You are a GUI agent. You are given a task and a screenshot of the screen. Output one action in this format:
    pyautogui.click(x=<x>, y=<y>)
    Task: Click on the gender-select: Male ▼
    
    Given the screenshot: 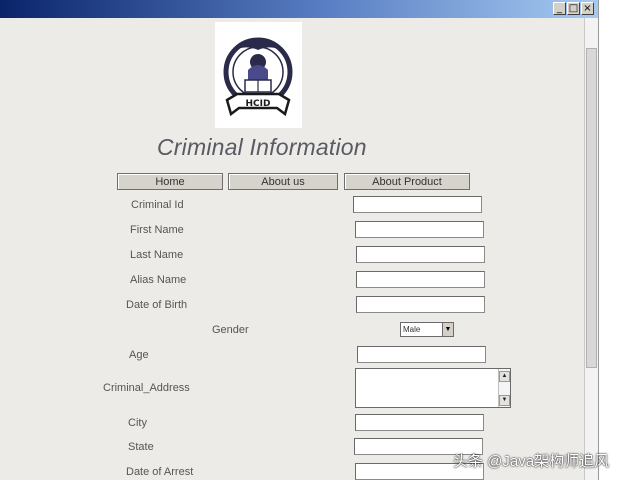 What is the action you would take?
    pyautogui.click(x=427, y=329)
    